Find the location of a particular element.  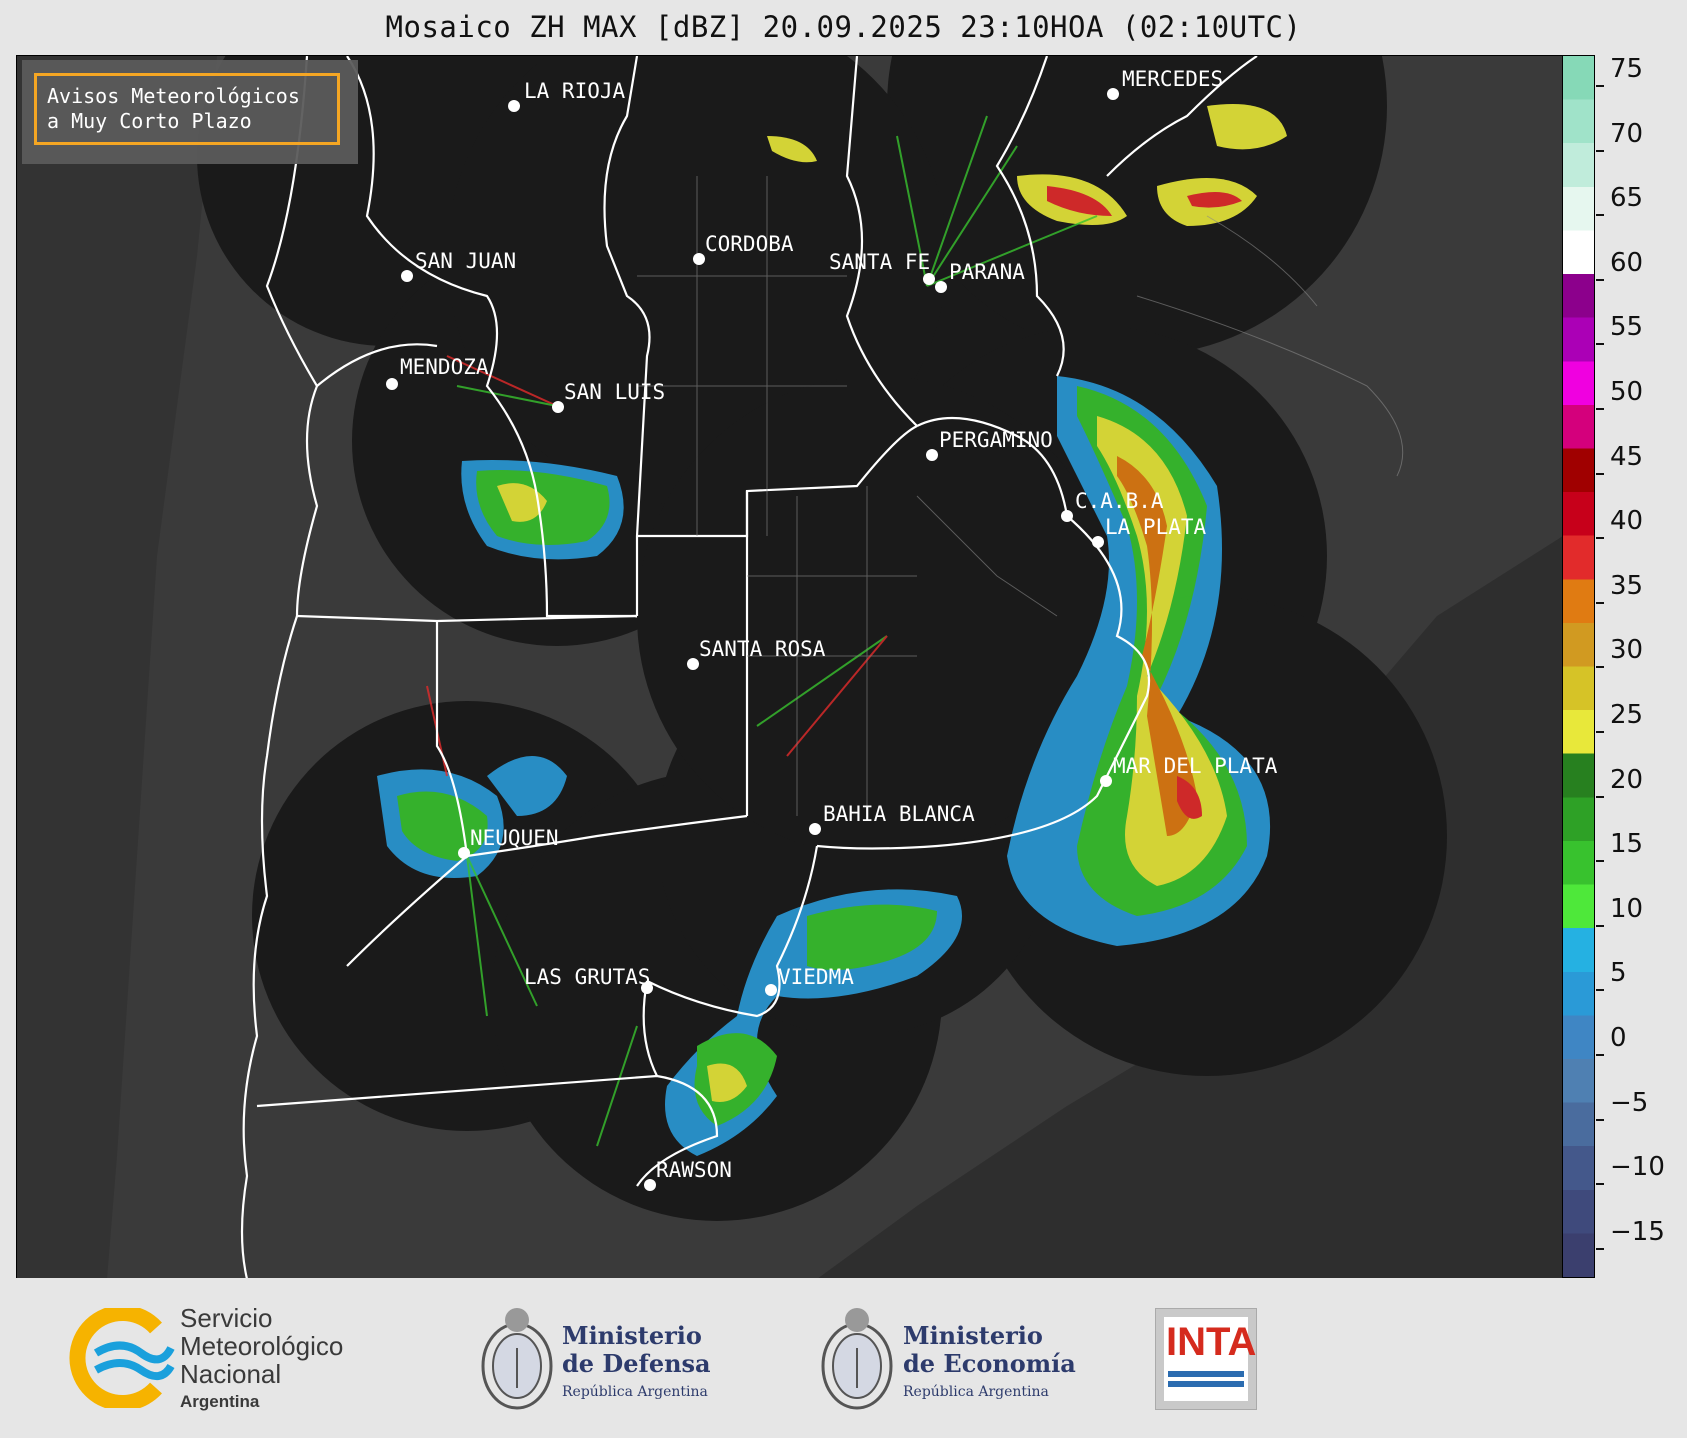

svg-text: MENDOZA is located at coordinates (444, 367).